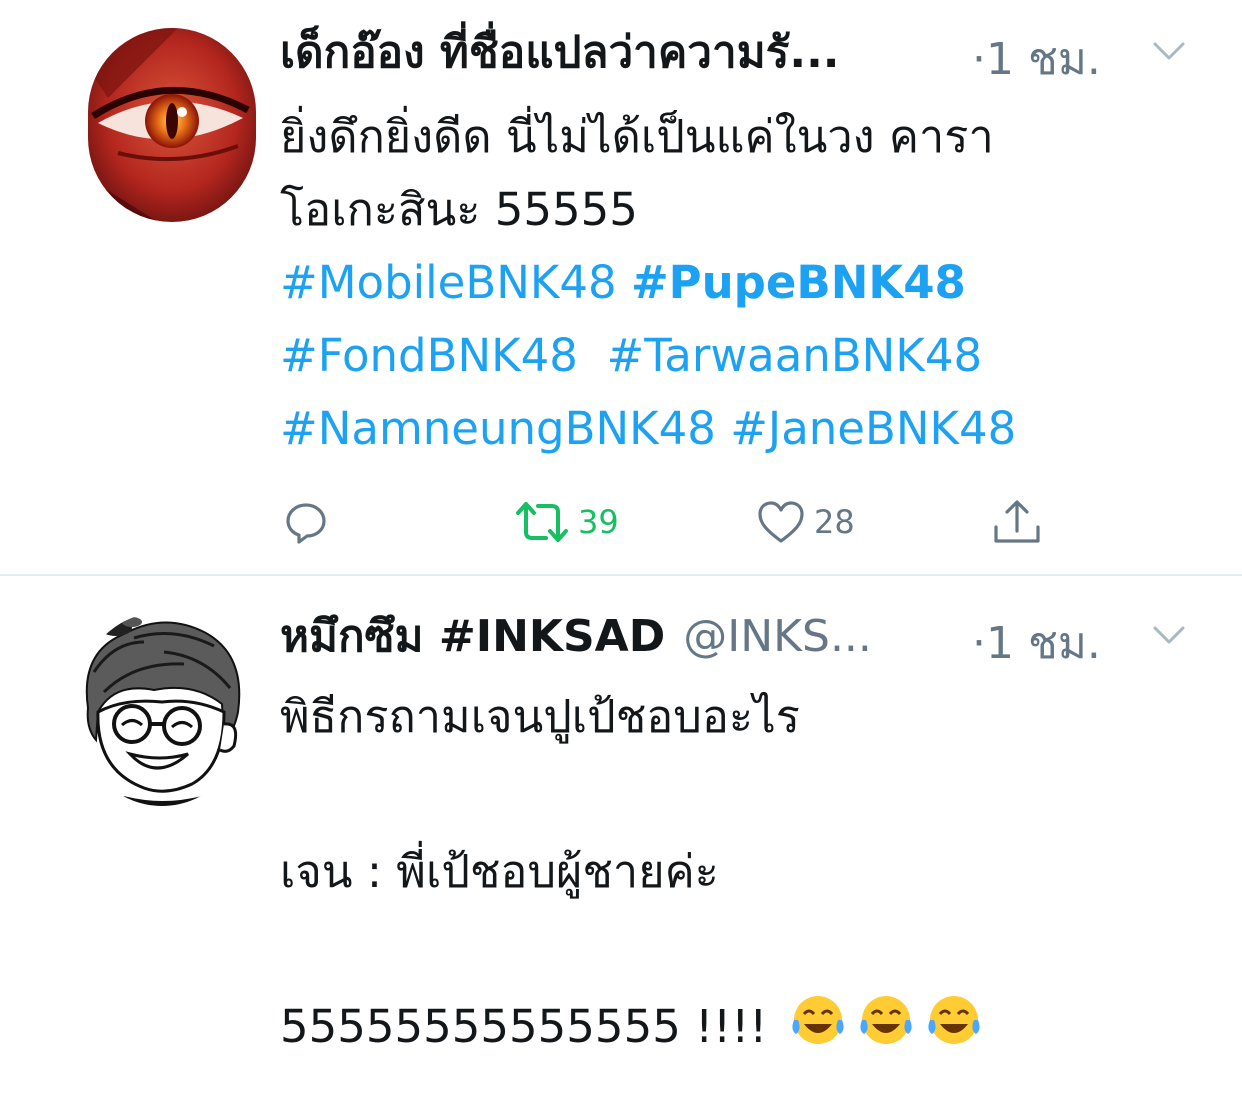  I want to click on text-line: 55555555555555 !!!!, so click(730, 1026).